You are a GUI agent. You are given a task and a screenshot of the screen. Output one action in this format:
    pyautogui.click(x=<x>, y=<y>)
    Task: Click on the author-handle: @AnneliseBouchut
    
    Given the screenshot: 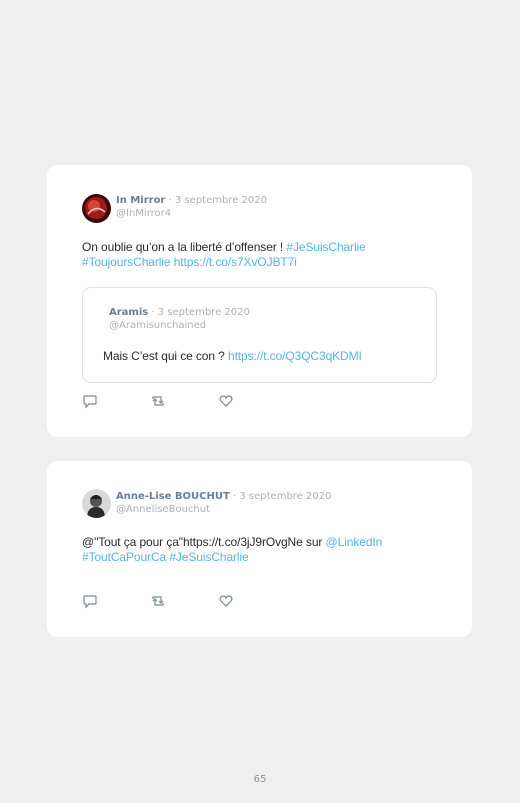 What is the action you would take?
    pyautogui.click(x=223, y=509)
    